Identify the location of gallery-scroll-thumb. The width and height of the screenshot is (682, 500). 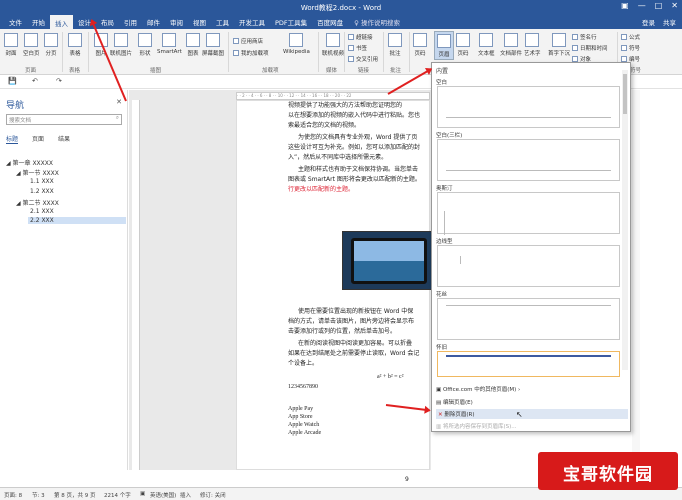
(625, 94).